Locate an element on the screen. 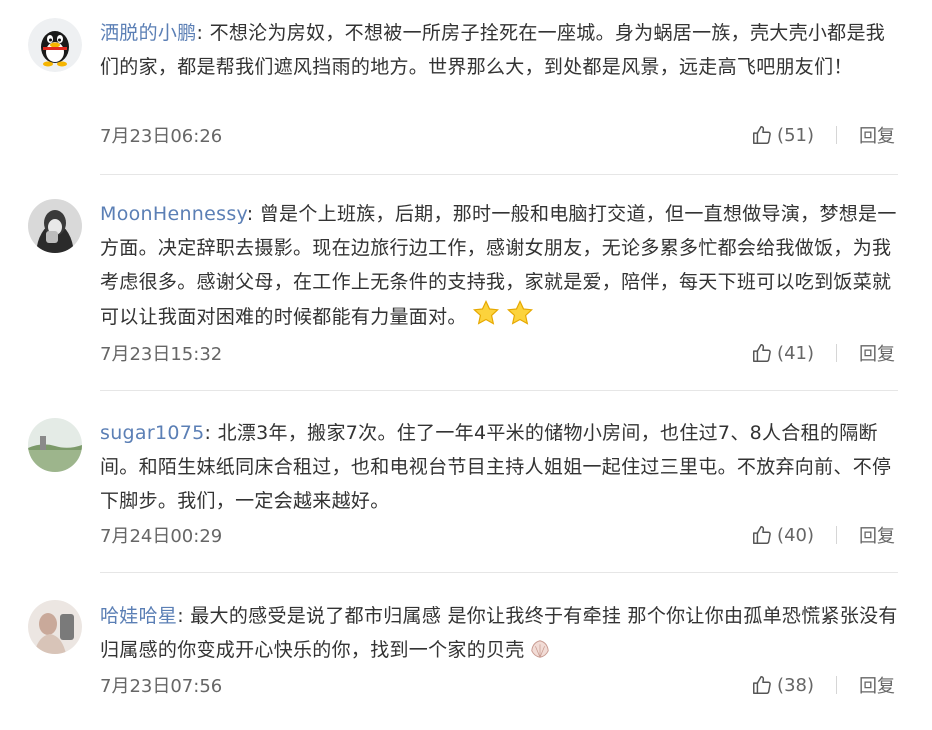  username-link: MoonHennessy is located at coordinates (173, 214).